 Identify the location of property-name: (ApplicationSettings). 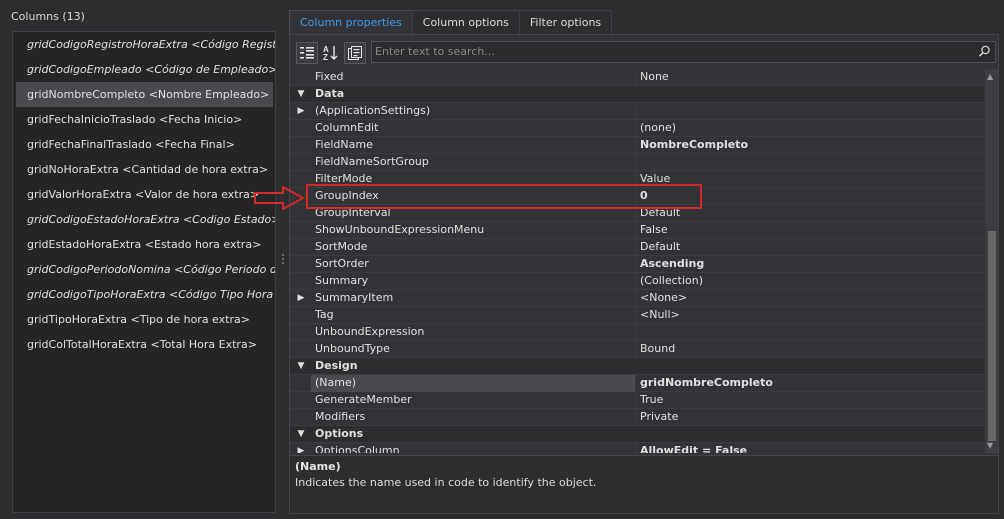
(473, 111).